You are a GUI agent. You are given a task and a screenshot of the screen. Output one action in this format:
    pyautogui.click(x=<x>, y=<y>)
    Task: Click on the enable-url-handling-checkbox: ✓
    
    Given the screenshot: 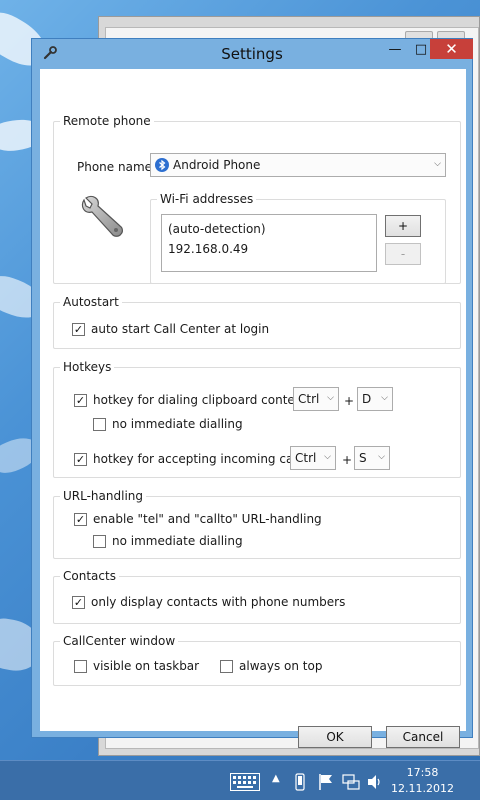 What is the action you would take?
    pyautogui.click(x=80, y=519)
    